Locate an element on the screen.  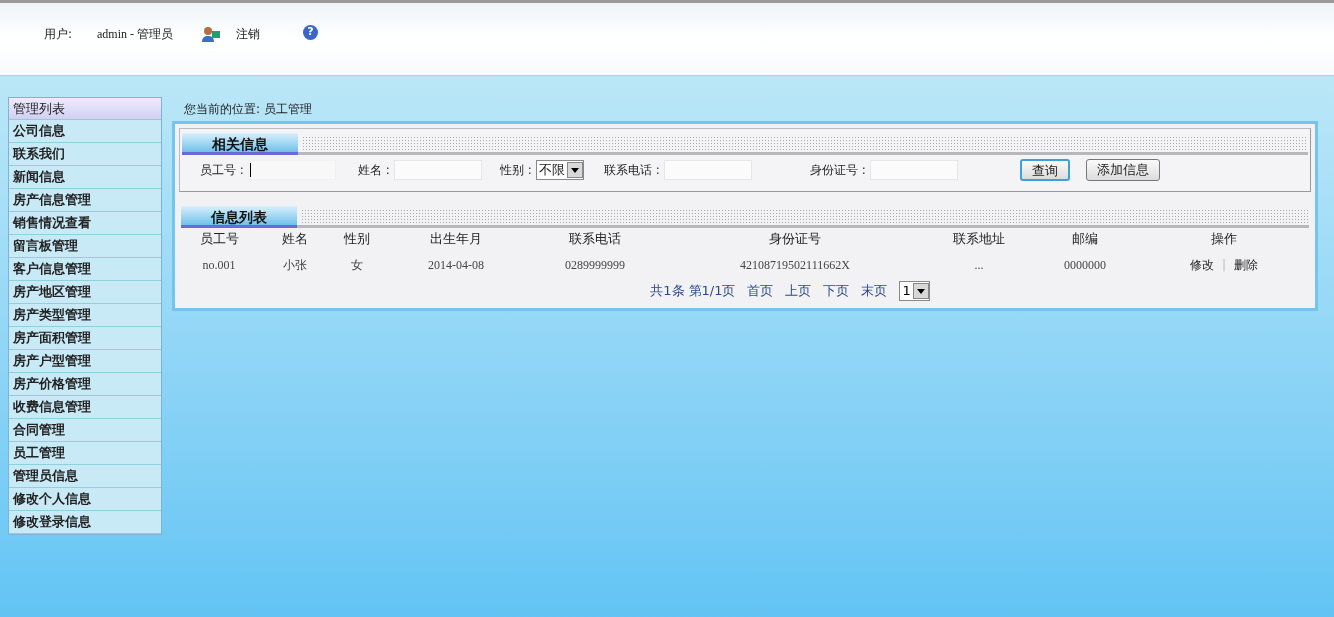
sidebar-item: 公司信息 is located at coordinates (85, 131).